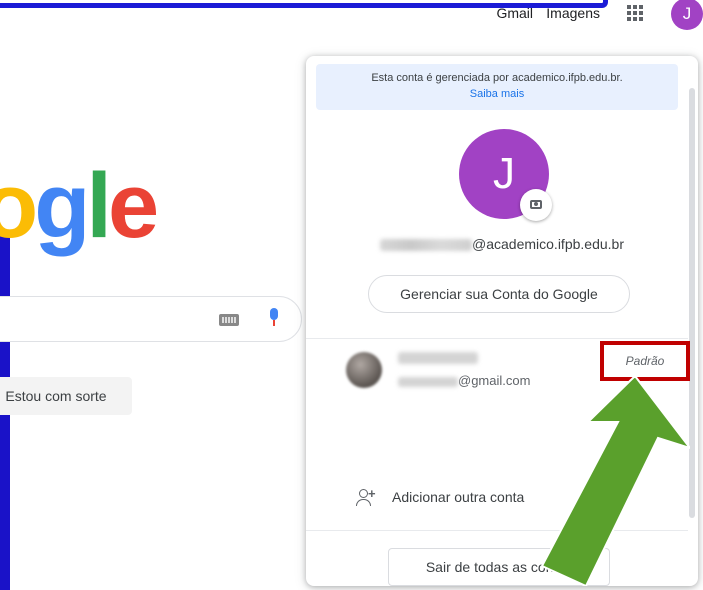  Describe the element at coordinates (151, 319) in the screenshot. I see `search-input` at that location.